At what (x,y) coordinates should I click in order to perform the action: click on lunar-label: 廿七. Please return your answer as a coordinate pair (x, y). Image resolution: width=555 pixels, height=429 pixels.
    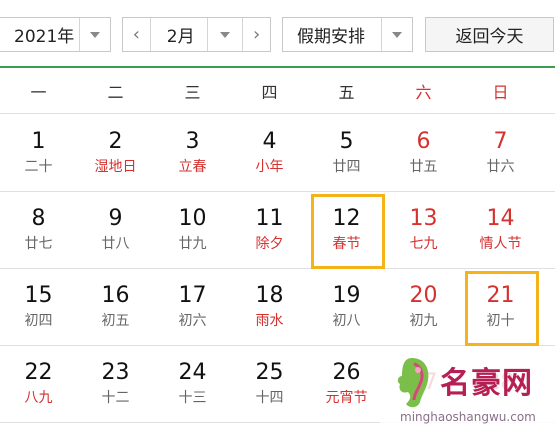
    Looking at the image, I should click on (38, 244).